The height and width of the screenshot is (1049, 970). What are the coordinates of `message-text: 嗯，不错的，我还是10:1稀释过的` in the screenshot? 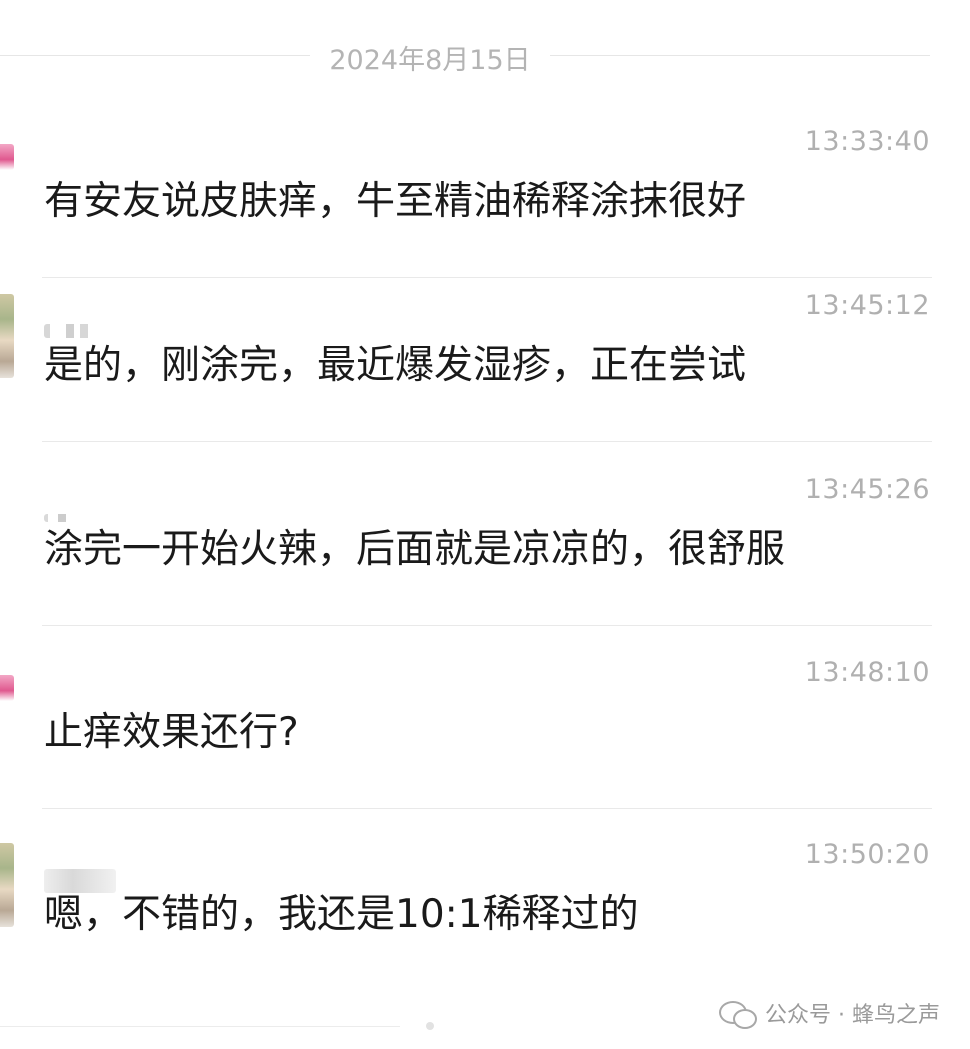 It's located at (341, 914).